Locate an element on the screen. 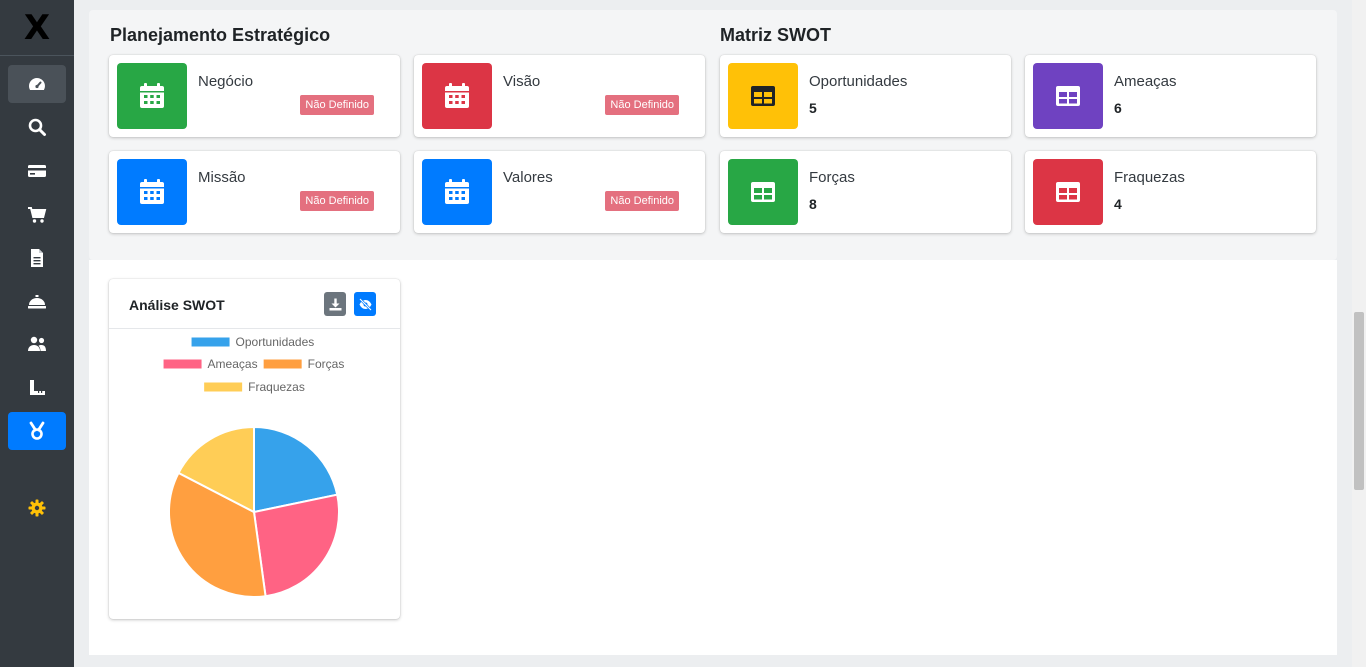  search-icon is located at coordinates (37, 127).